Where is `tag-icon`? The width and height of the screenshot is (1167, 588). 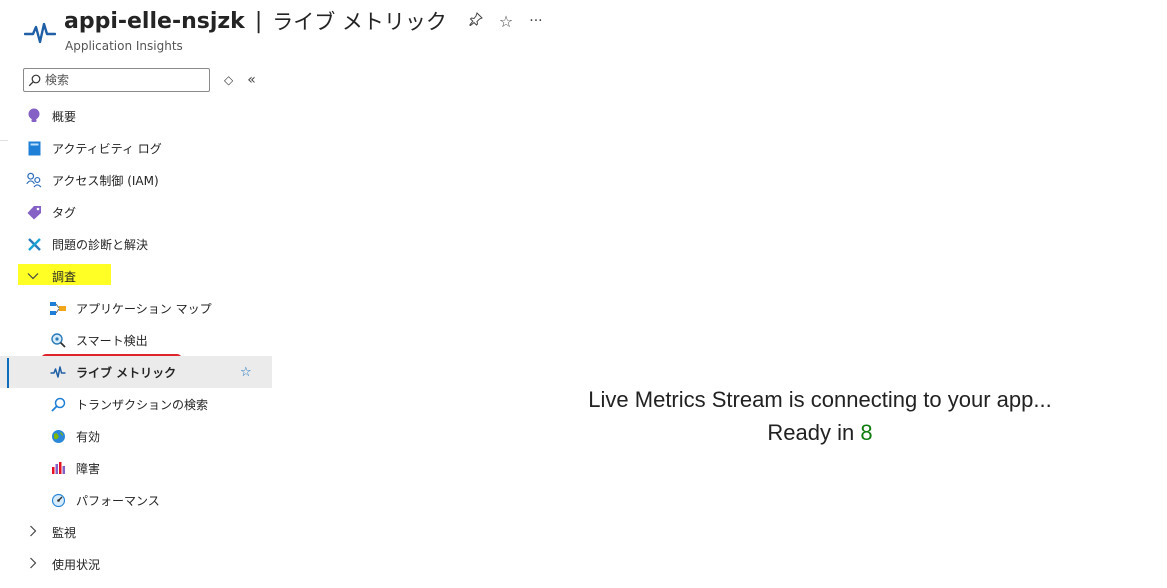 tag-icon is located at coordinates (34, 212).